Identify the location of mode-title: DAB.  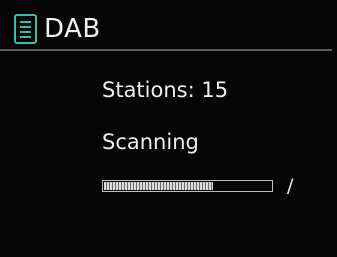
(72, 29).